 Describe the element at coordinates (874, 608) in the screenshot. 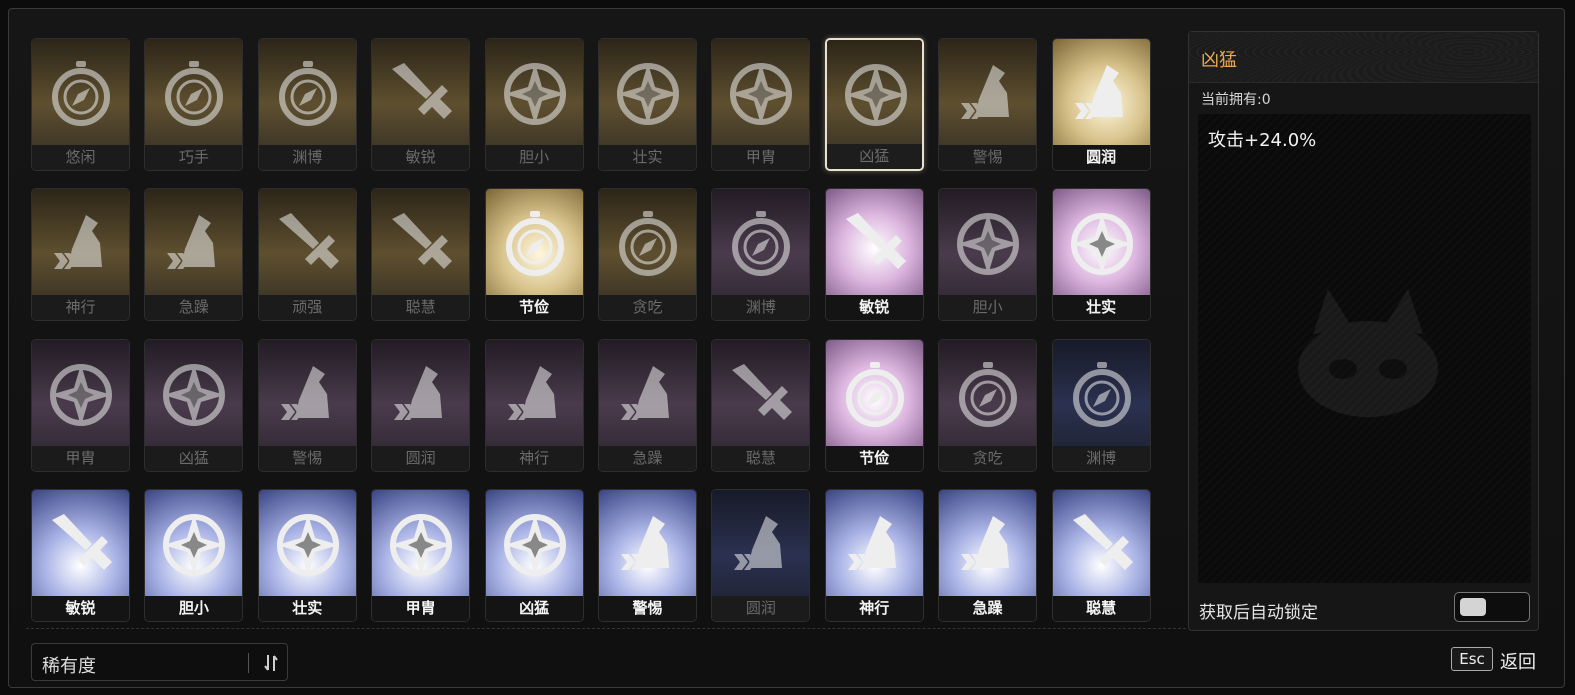

I see `card-label: 神行` at that location.